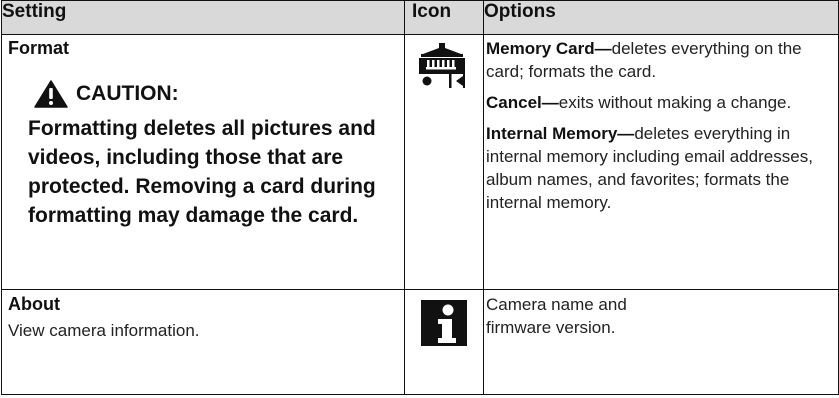  I want to click on format-card-icon, so click(442, 65).